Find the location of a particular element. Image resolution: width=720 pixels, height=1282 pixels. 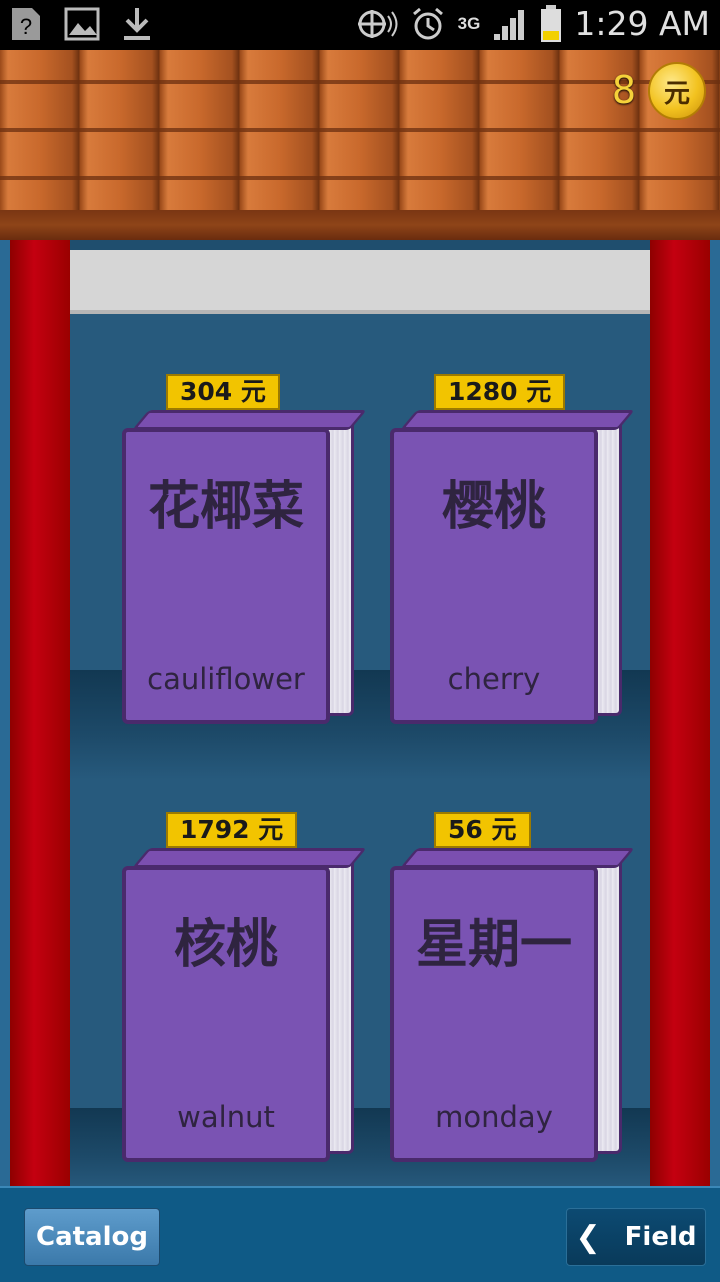

book-hanzi: 核桃 is located at coordinates (225, 945).